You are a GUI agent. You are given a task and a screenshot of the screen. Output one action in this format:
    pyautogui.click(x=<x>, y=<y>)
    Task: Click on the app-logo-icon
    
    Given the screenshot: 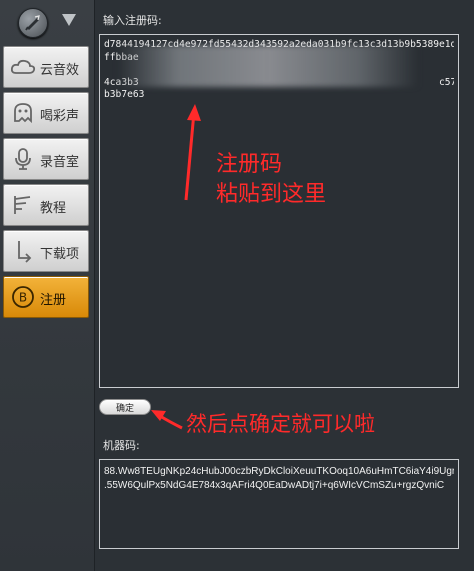 What is the action you would take?
    pyautogui.click(x=33, y=23)
    